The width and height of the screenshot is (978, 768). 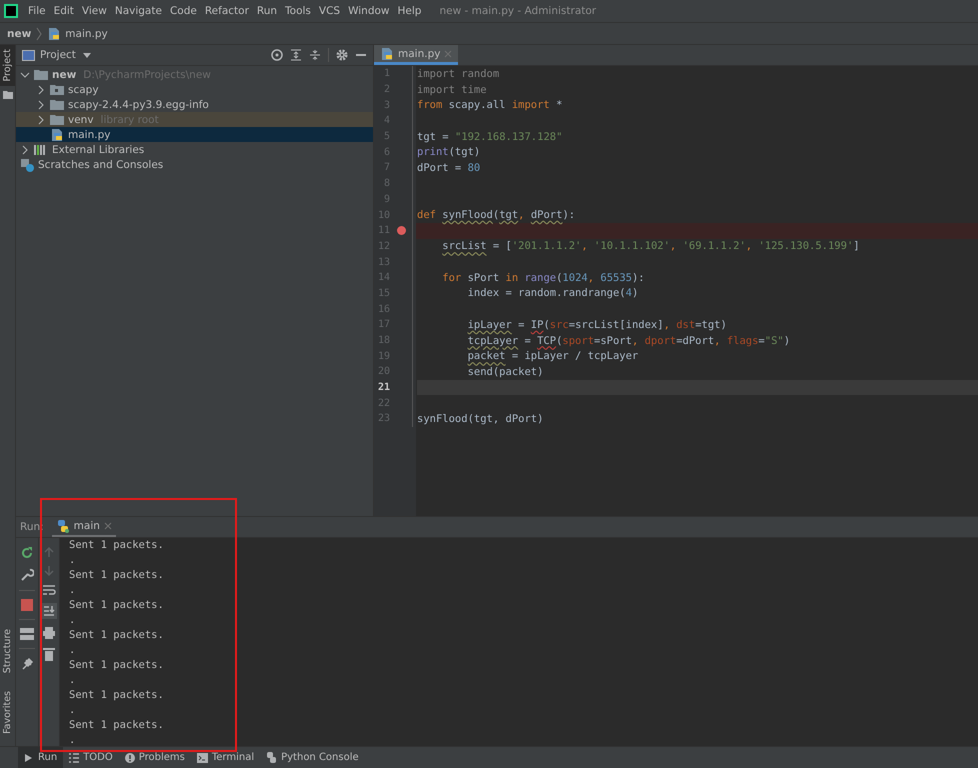 What do you see at coordinates (714, 246) in the screenshot?
I see `code-token: '69.1.1.2'` at bounding box center [714, 246].